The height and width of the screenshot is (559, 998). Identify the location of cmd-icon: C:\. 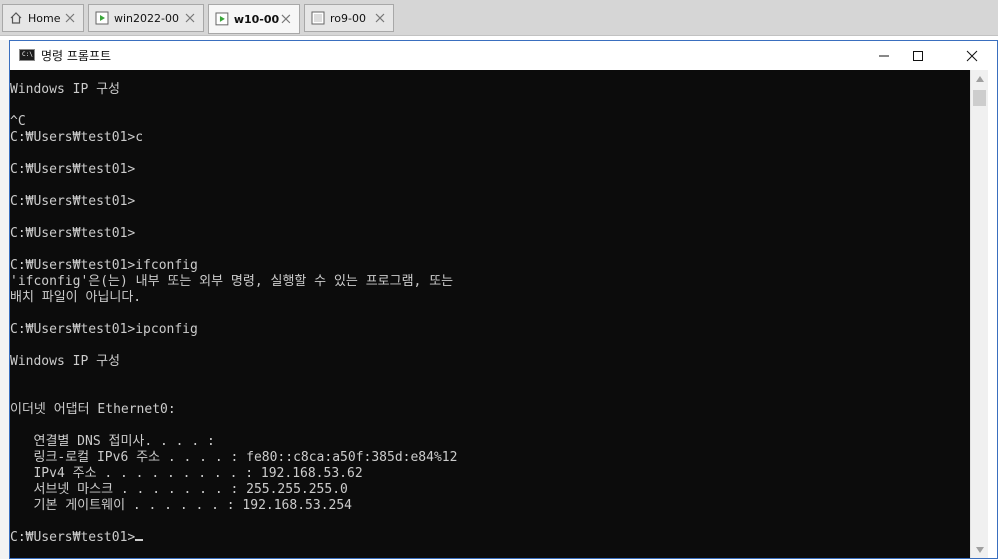
(27, 55).